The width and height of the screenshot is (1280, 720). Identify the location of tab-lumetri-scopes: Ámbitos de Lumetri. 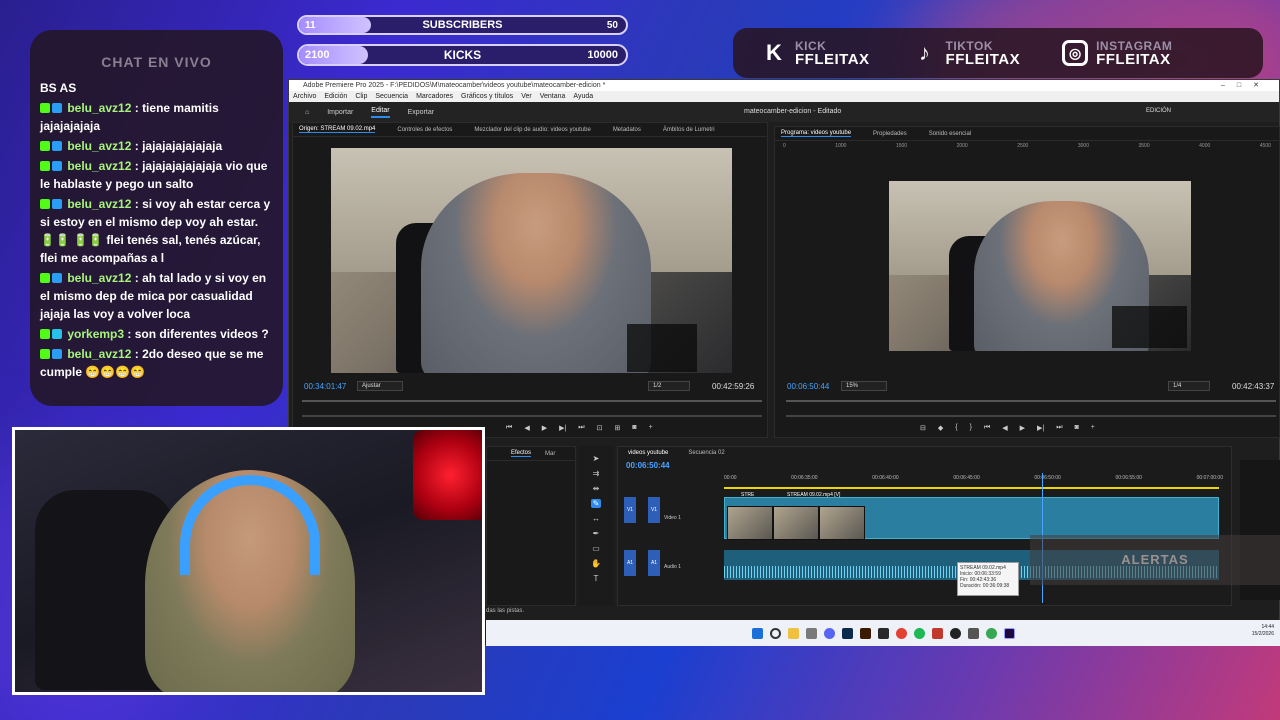
(689, 130).